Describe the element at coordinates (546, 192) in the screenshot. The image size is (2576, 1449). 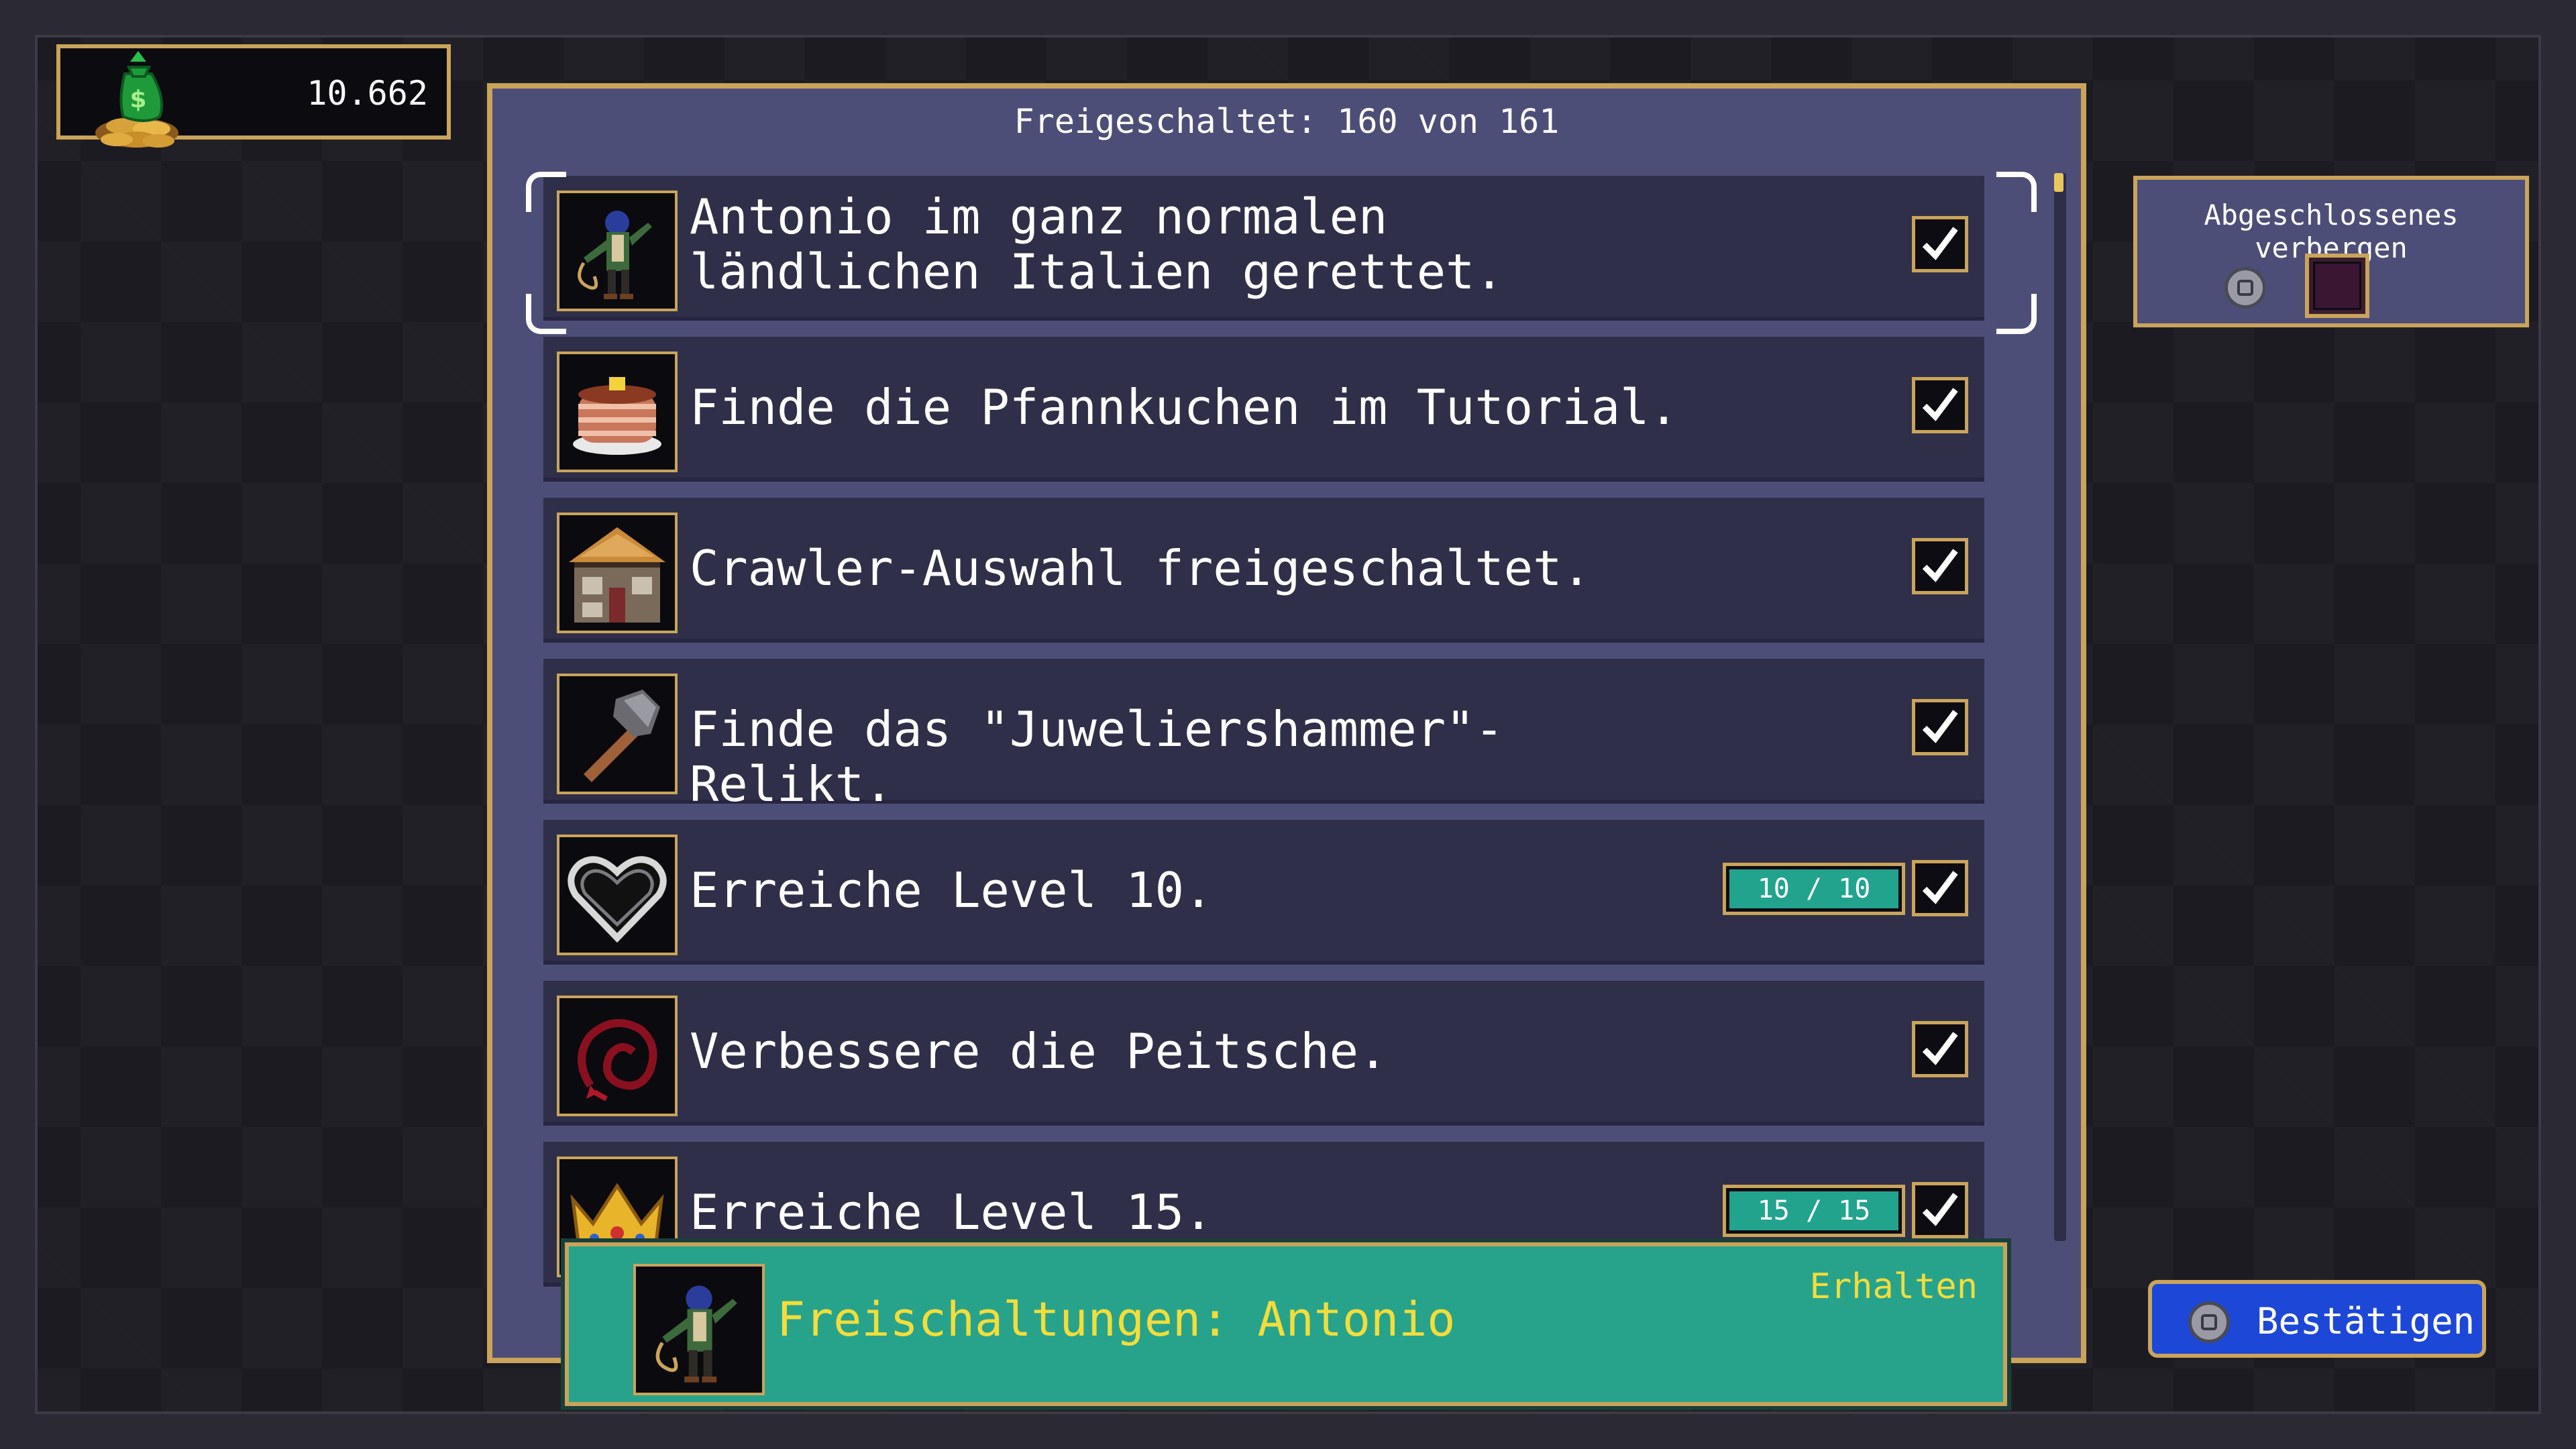
I see `selection-corner-tl` at that location.